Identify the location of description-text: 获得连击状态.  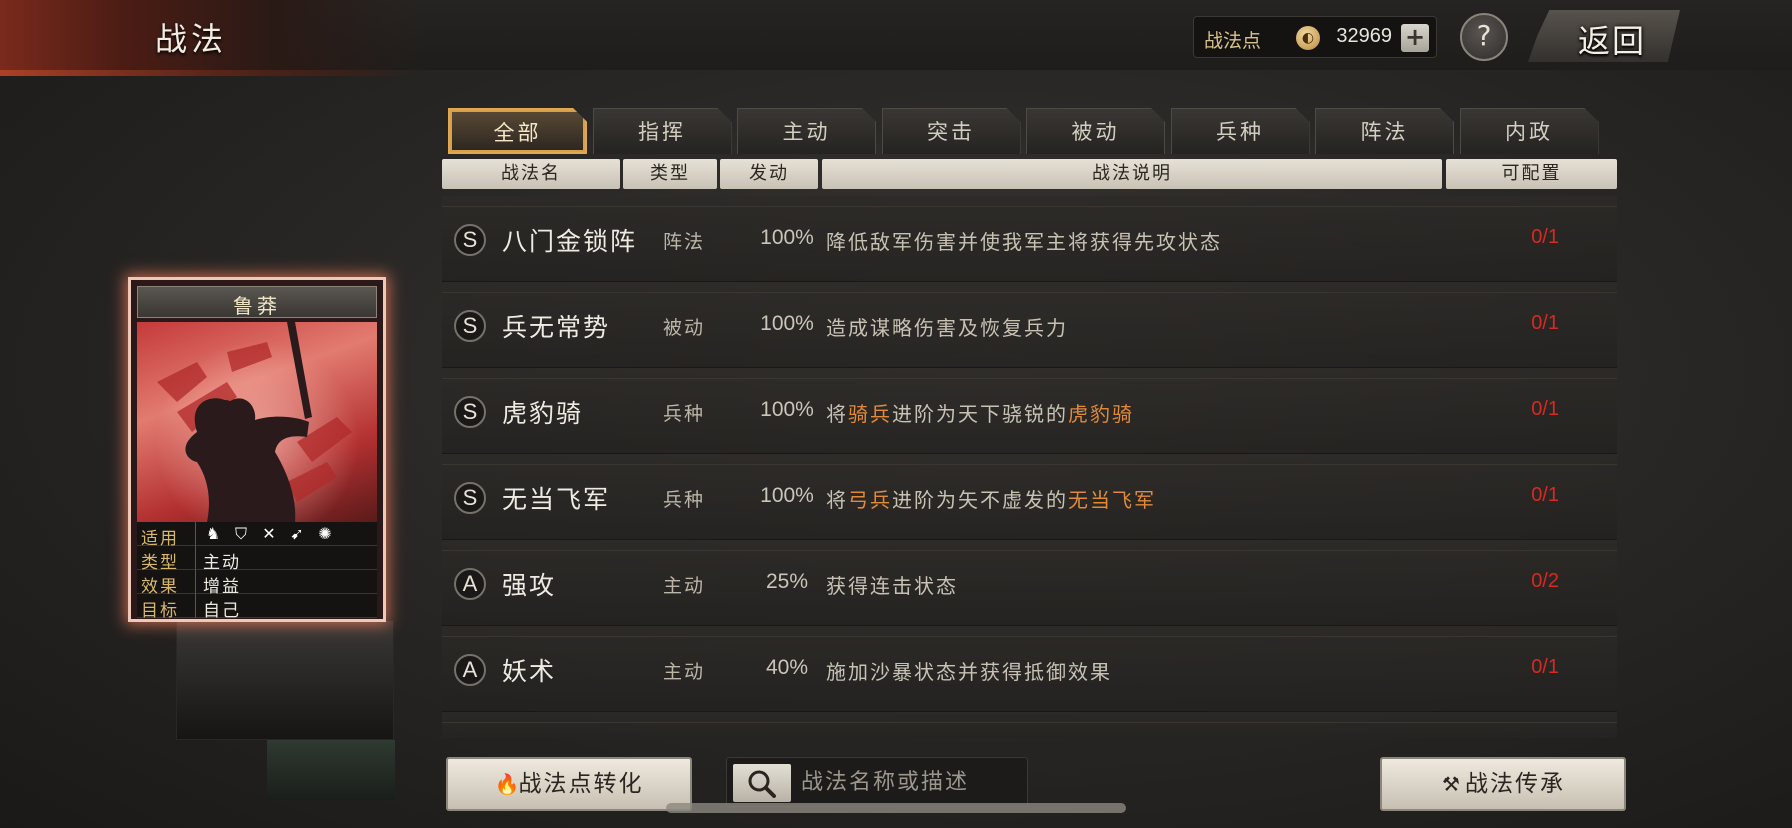
(892, 586).